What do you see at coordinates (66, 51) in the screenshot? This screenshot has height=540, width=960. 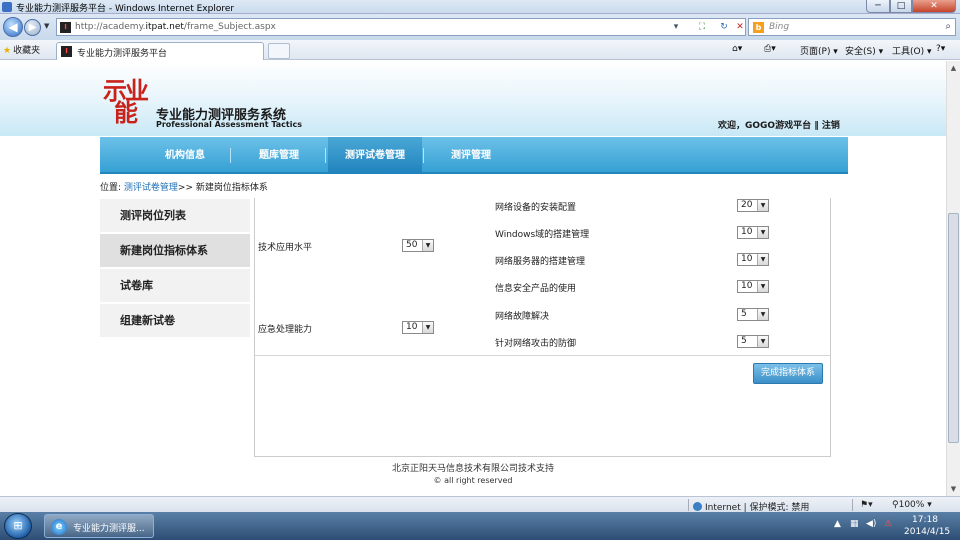 I see `tab-favicon-icon: I` at bounding box center [66, 51].